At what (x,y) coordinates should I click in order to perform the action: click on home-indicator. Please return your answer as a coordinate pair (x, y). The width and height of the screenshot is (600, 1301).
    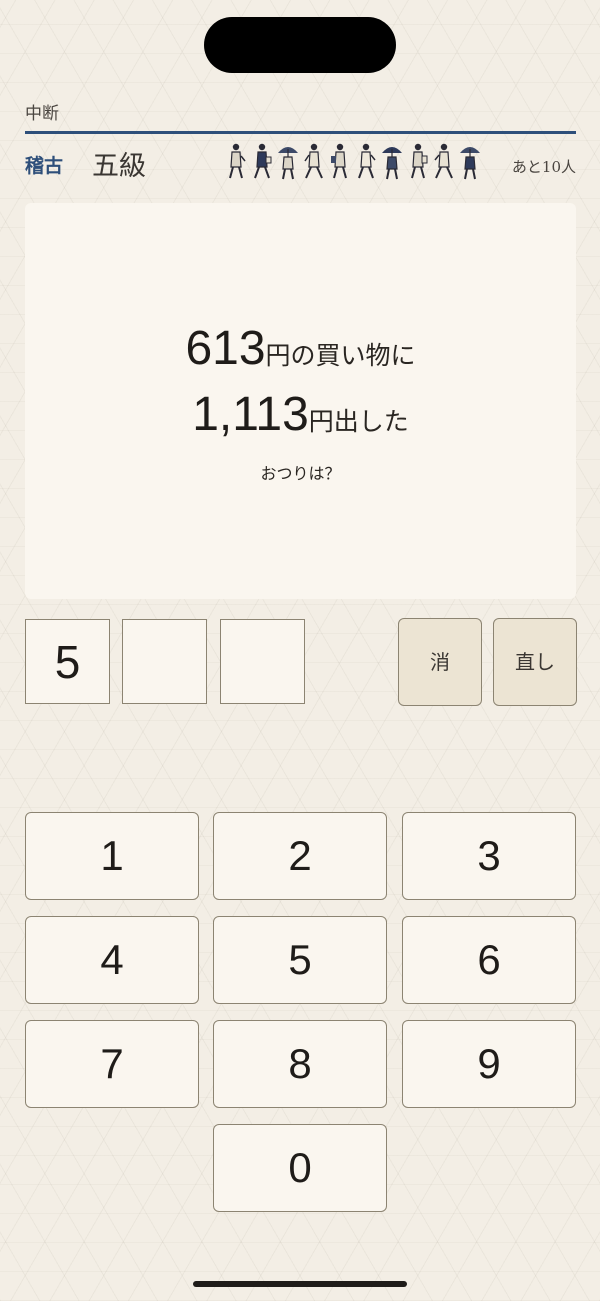
    Looking at the image, I should click on (300, 1284).